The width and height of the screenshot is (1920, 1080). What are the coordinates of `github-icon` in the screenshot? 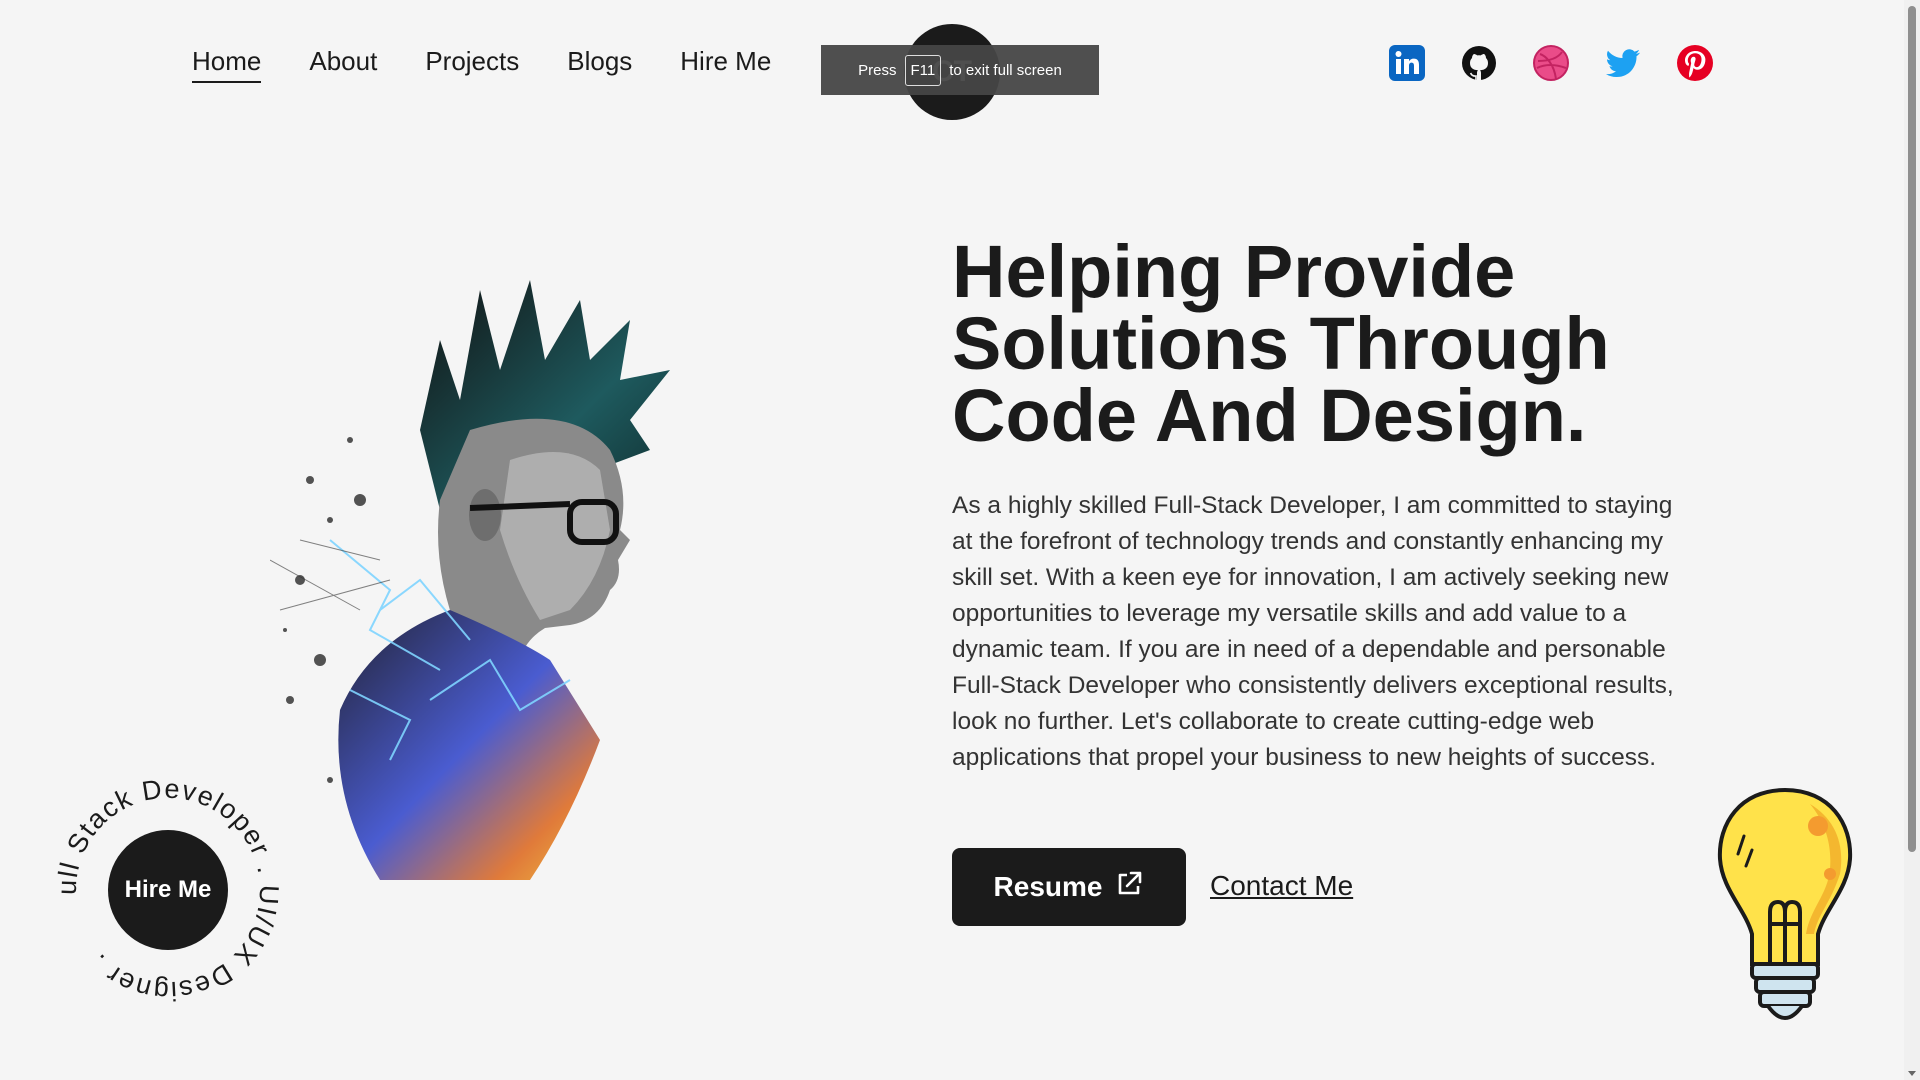 It's located at (1479, 63).